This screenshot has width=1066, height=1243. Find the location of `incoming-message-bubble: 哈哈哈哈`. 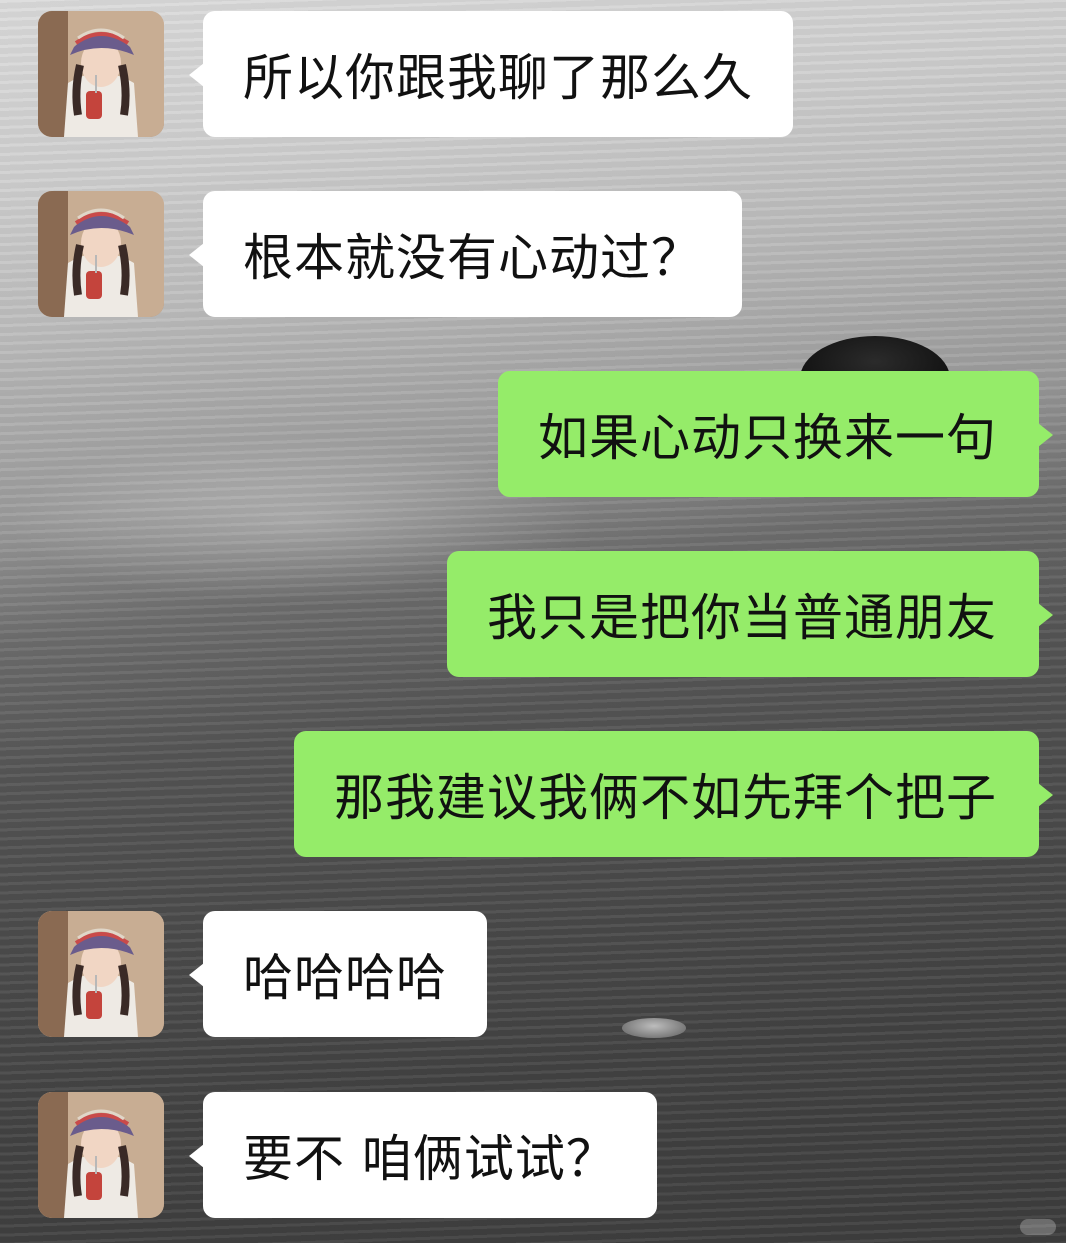

incoming-message-bubble: 哈哈哈哈 is located at coordinates (338, 974).